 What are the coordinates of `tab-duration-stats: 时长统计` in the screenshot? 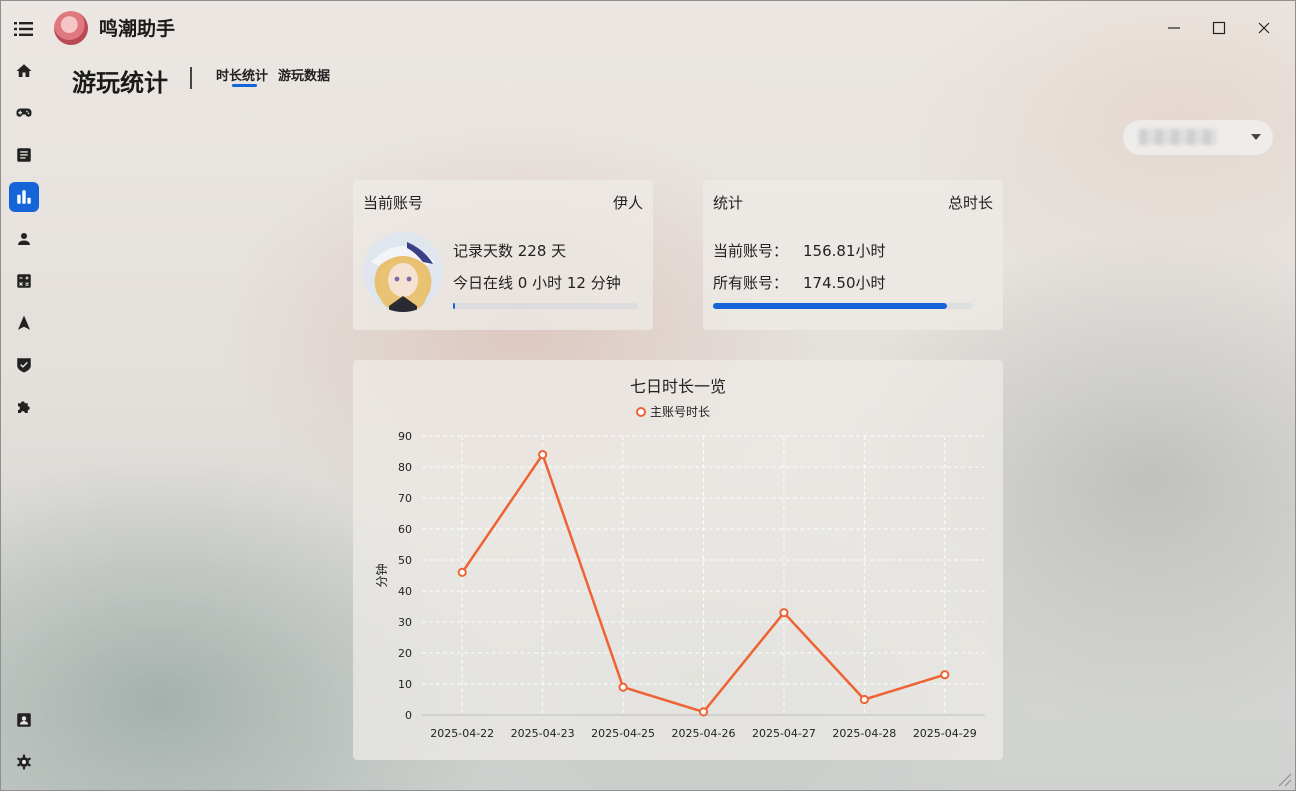 It's located at (242, 74).